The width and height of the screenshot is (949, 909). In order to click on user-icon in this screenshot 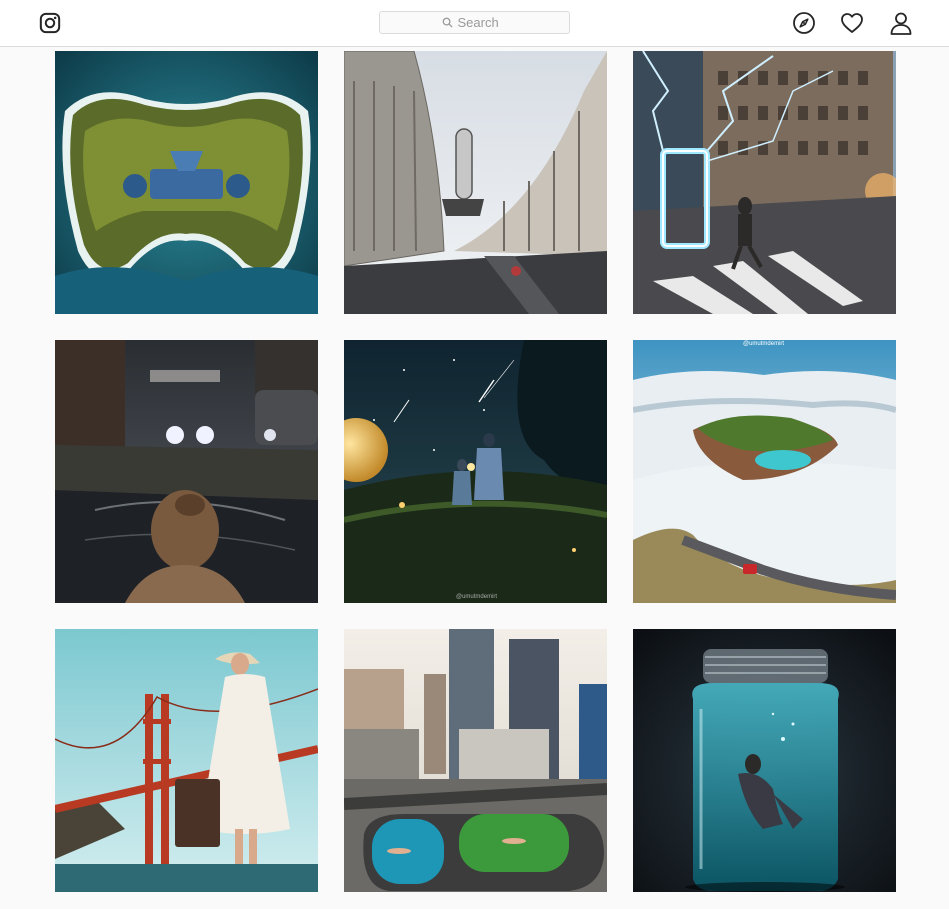, I will do `click(901, 23)`.